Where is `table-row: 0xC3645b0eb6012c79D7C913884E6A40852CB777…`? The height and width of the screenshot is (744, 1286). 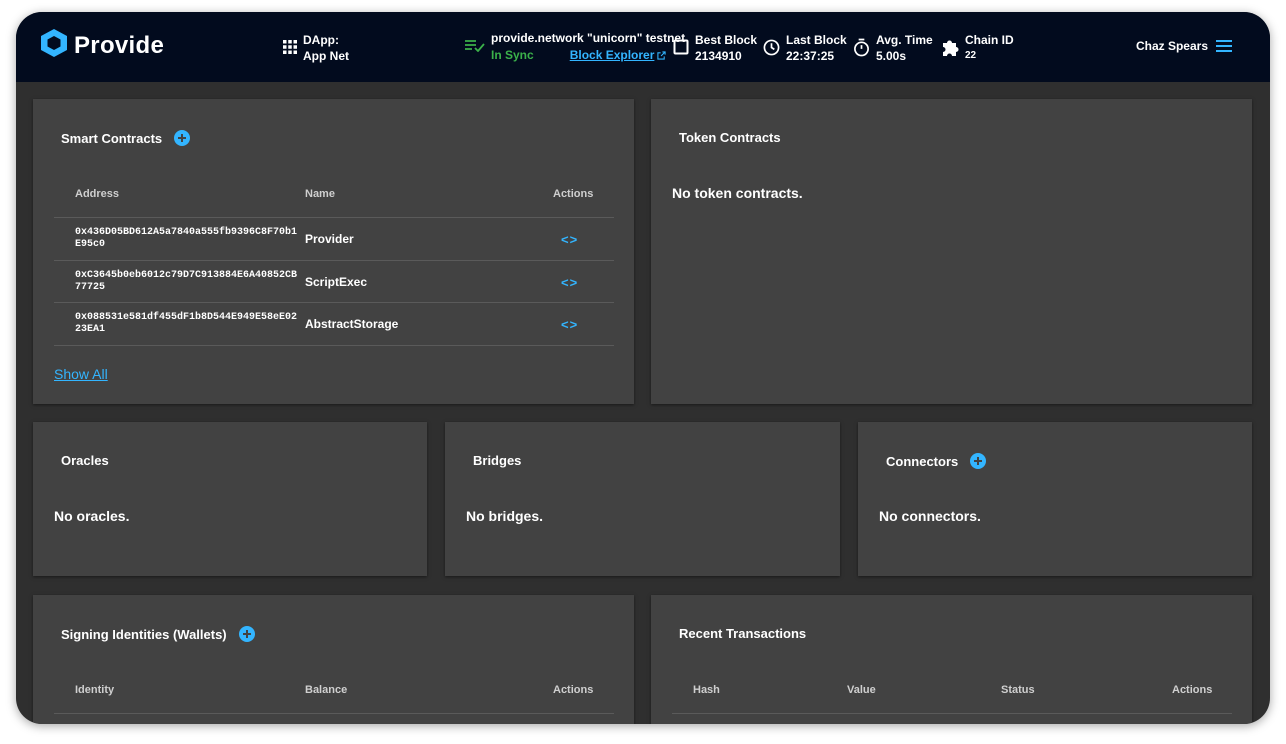 table-row: 0xC3645b0eb6012c79D7C913884E6A40852CB777… is located at coordinates (334, 281).